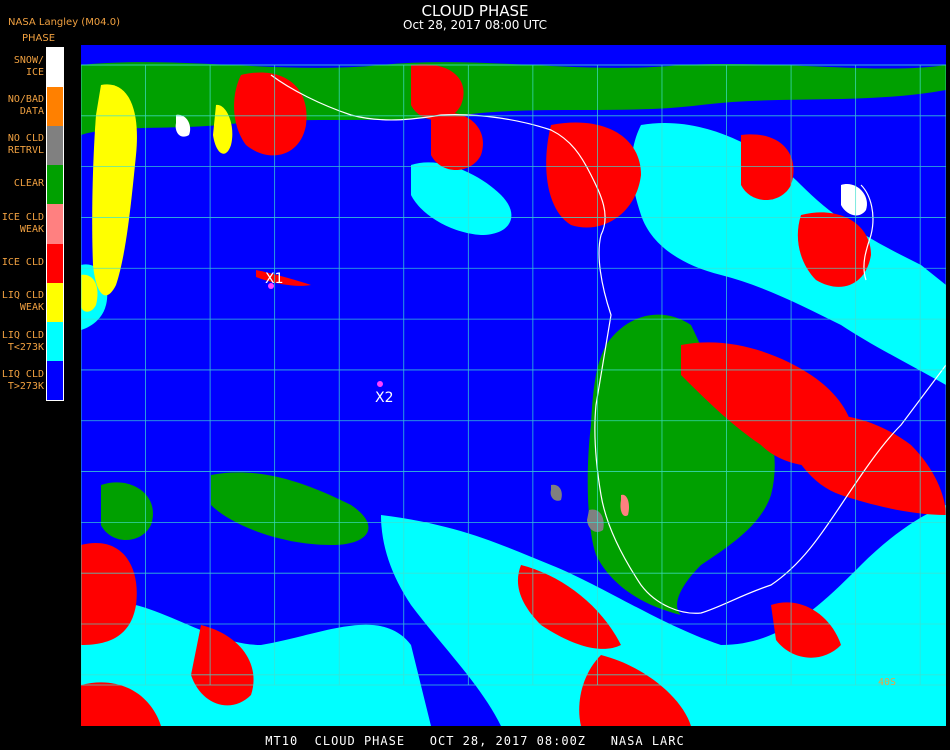 This screenshot has height=750, width=950. I want to click on producer-label: NASA Langley (M04.0), so click(64, 22).